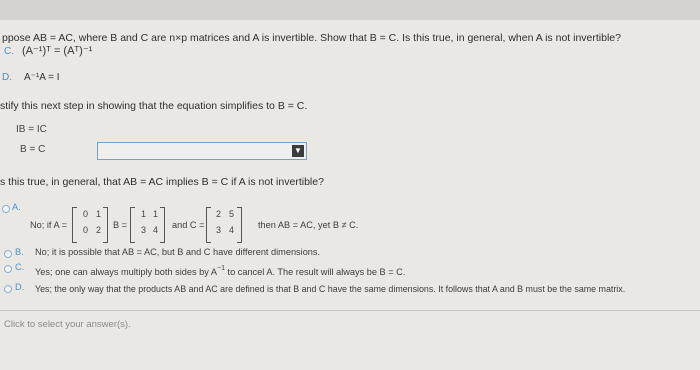 This screenshot has height=370, width=700. Describe the element at coordinates (7, 77) in the screenshot. I see `choice-d-letter: D.` at that location.